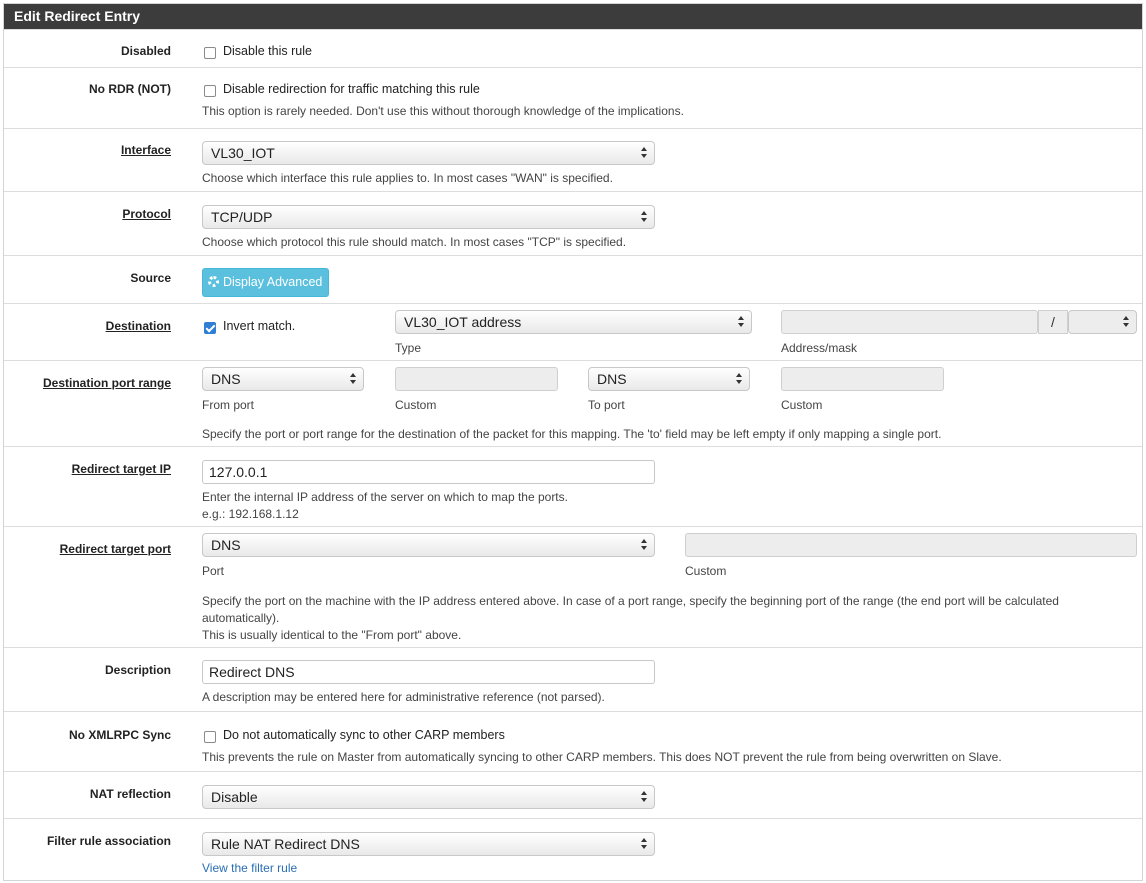 The image size is (1146, 883). What do you see at coordinates (108, 841) in the screenshot?
I see `filter-rule-label: Filter rule association` at bounding box center [108, 841].